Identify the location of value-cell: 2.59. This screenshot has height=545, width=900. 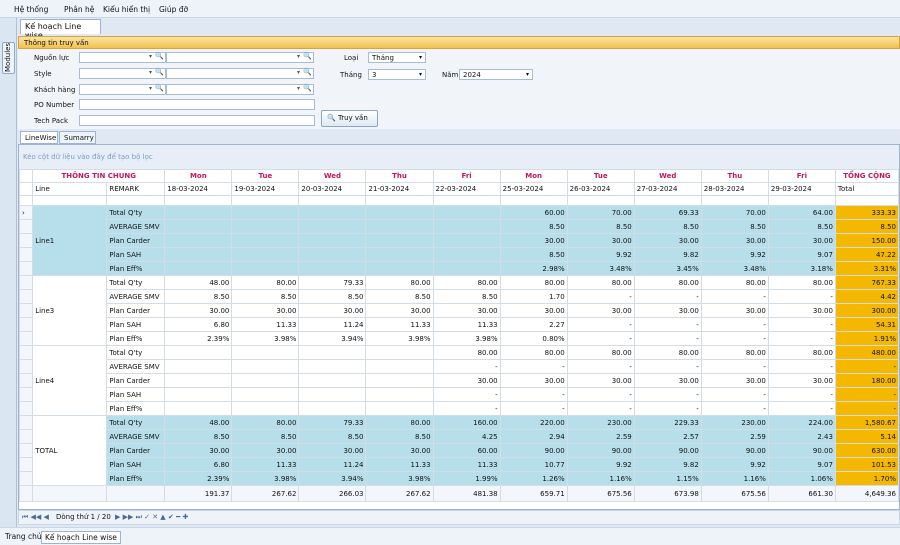
(734, 436).